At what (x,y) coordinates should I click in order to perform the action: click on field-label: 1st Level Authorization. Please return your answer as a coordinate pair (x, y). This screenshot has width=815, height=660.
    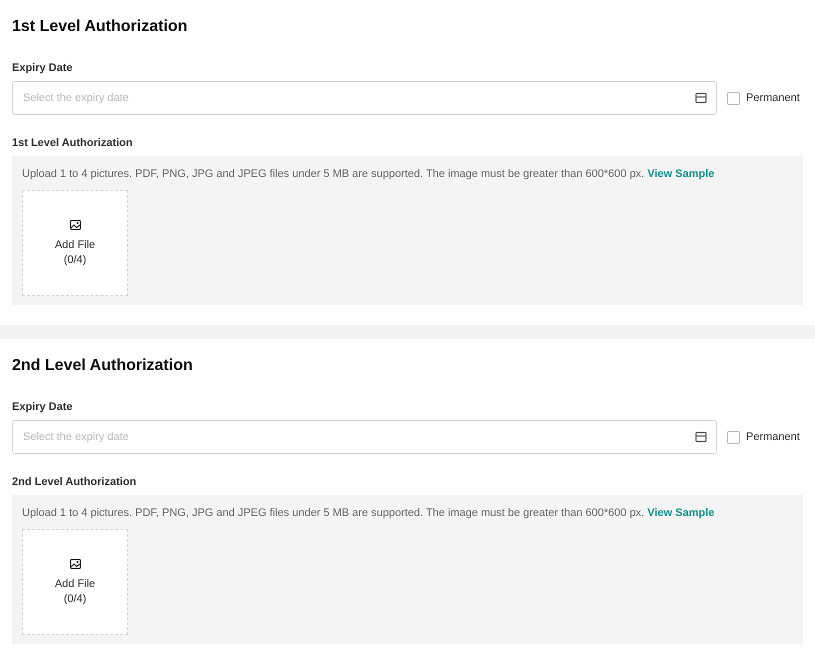
    Looking at the image, I should click on (73, 143).